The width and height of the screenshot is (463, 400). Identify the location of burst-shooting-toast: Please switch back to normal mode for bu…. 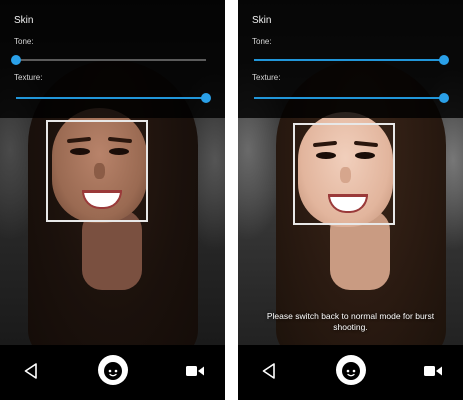
(350, 321).